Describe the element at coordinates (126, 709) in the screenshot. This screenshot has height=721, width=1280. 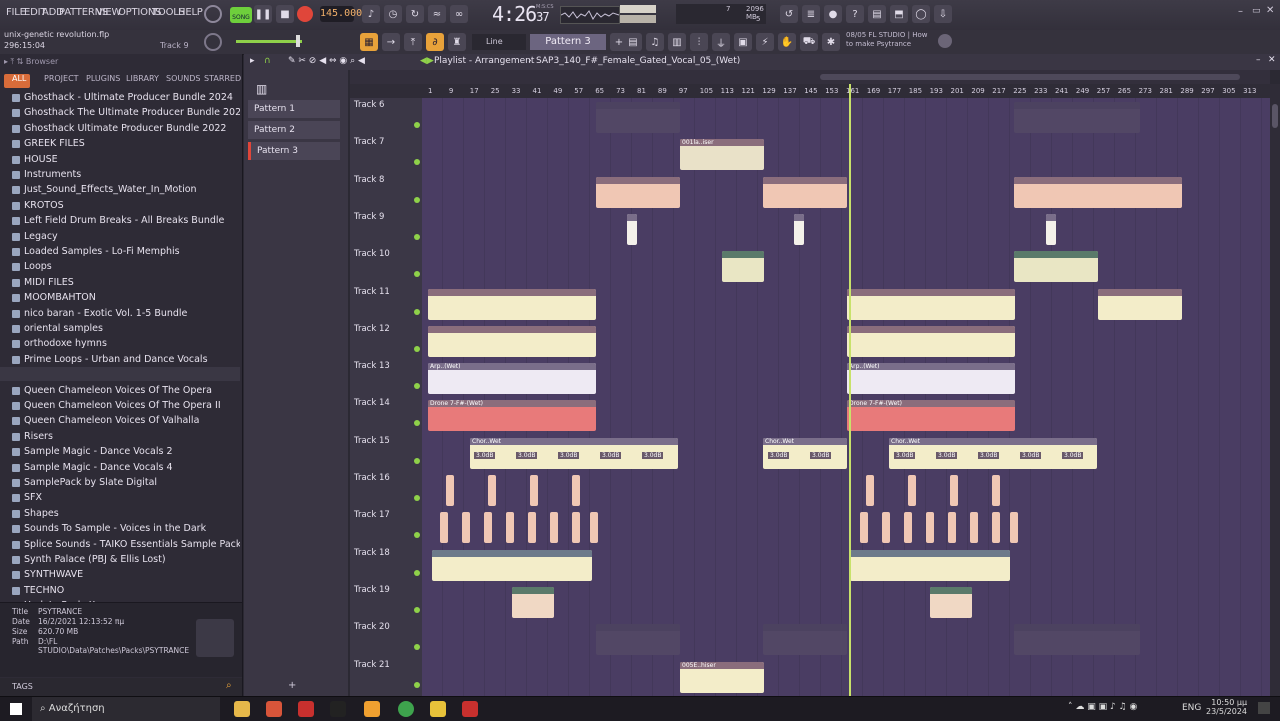
I see `taskbar-search: ⌕ Αναζήτηση` at that location.